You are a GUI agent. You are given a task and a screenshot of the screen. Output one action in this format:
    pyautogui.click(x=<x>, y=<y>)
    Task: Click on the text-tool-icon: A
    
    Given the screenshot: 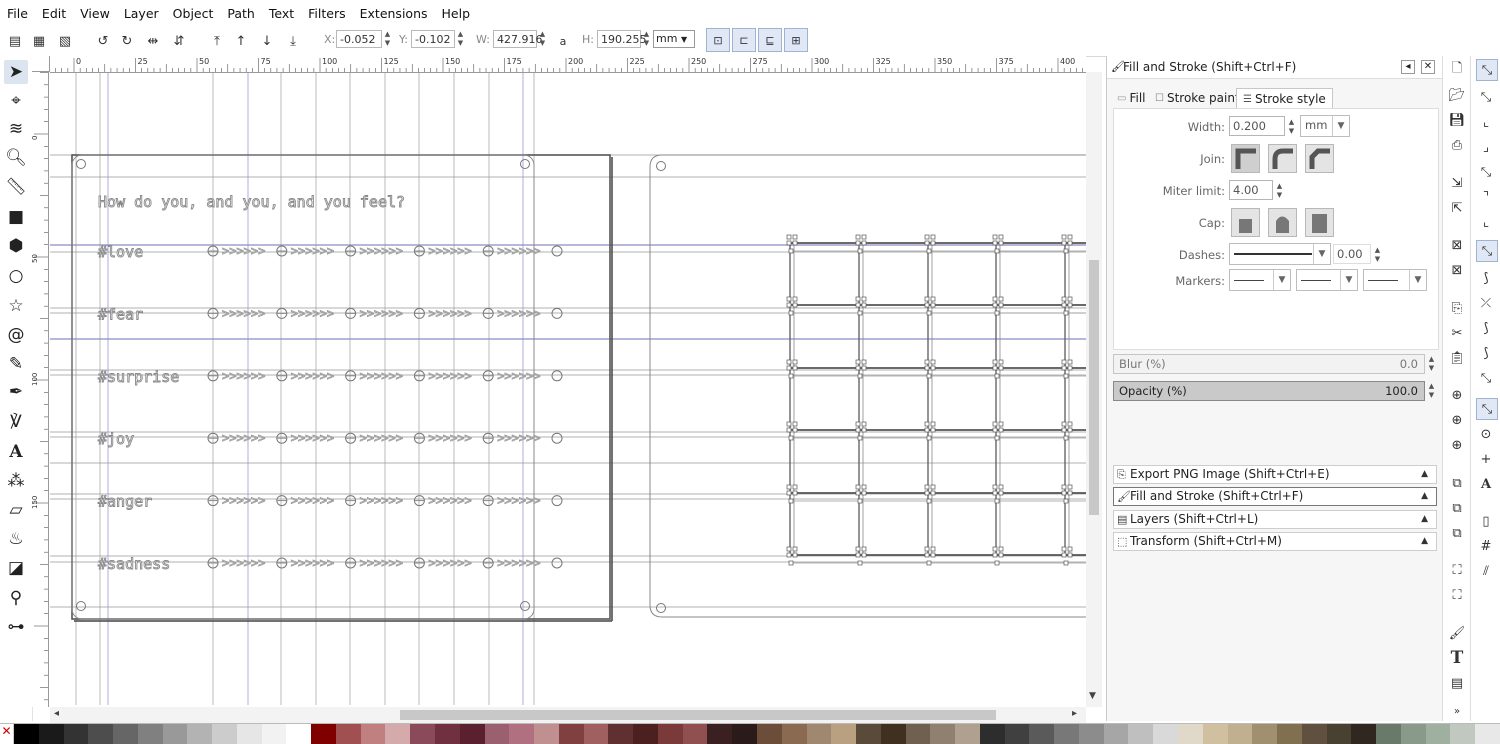 What is the action you would take?
    pyautogui.click(x=16, y=452)
    